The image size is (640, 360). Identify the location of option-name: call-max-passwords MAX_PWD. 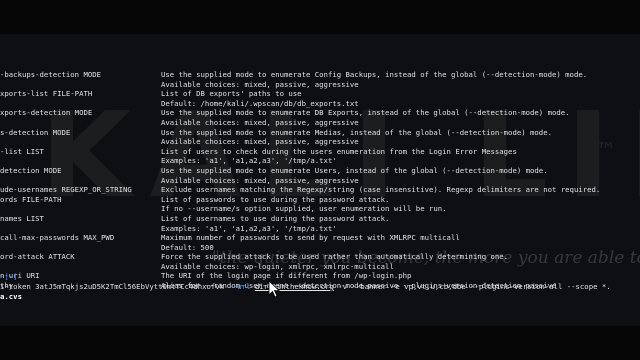
(57, 238).